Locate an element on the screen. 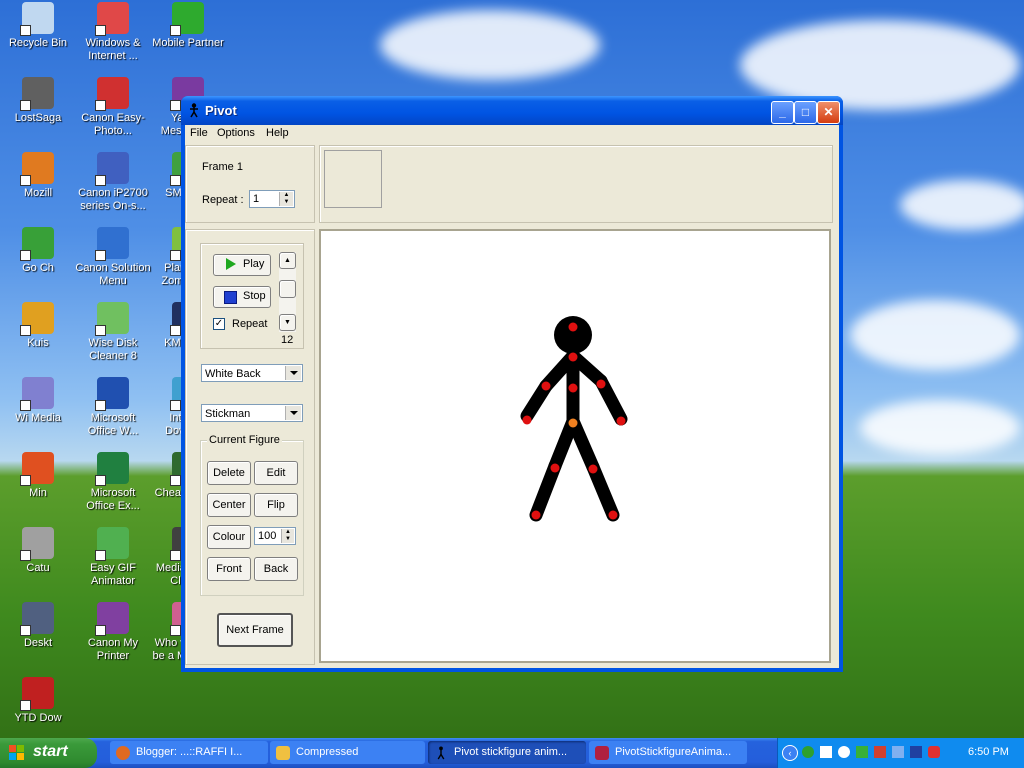 The height and width of the screenshot is (768, 1024). desktop-icon: Wise Disk Cleaner 8 is located at coordinates (113, 332).